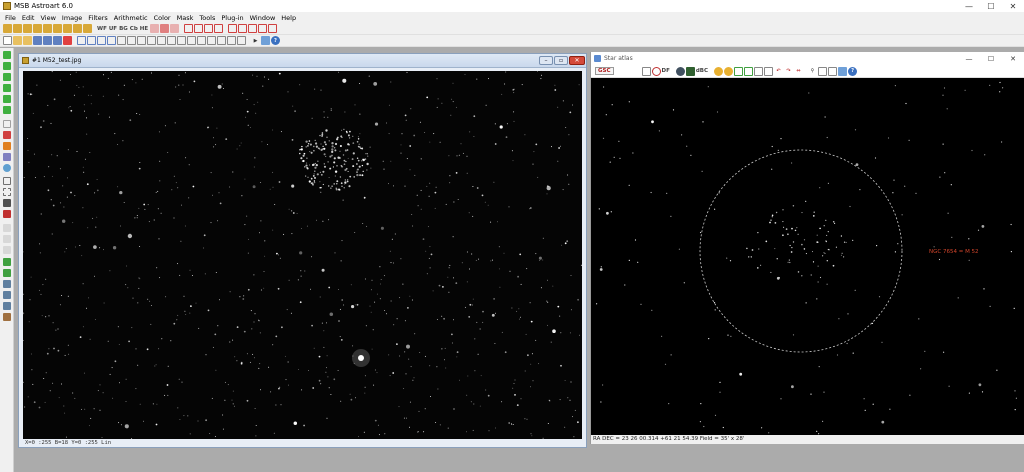 The image size is (1024, 472). I want to click on atlas-export-icon, so click(833, 71).